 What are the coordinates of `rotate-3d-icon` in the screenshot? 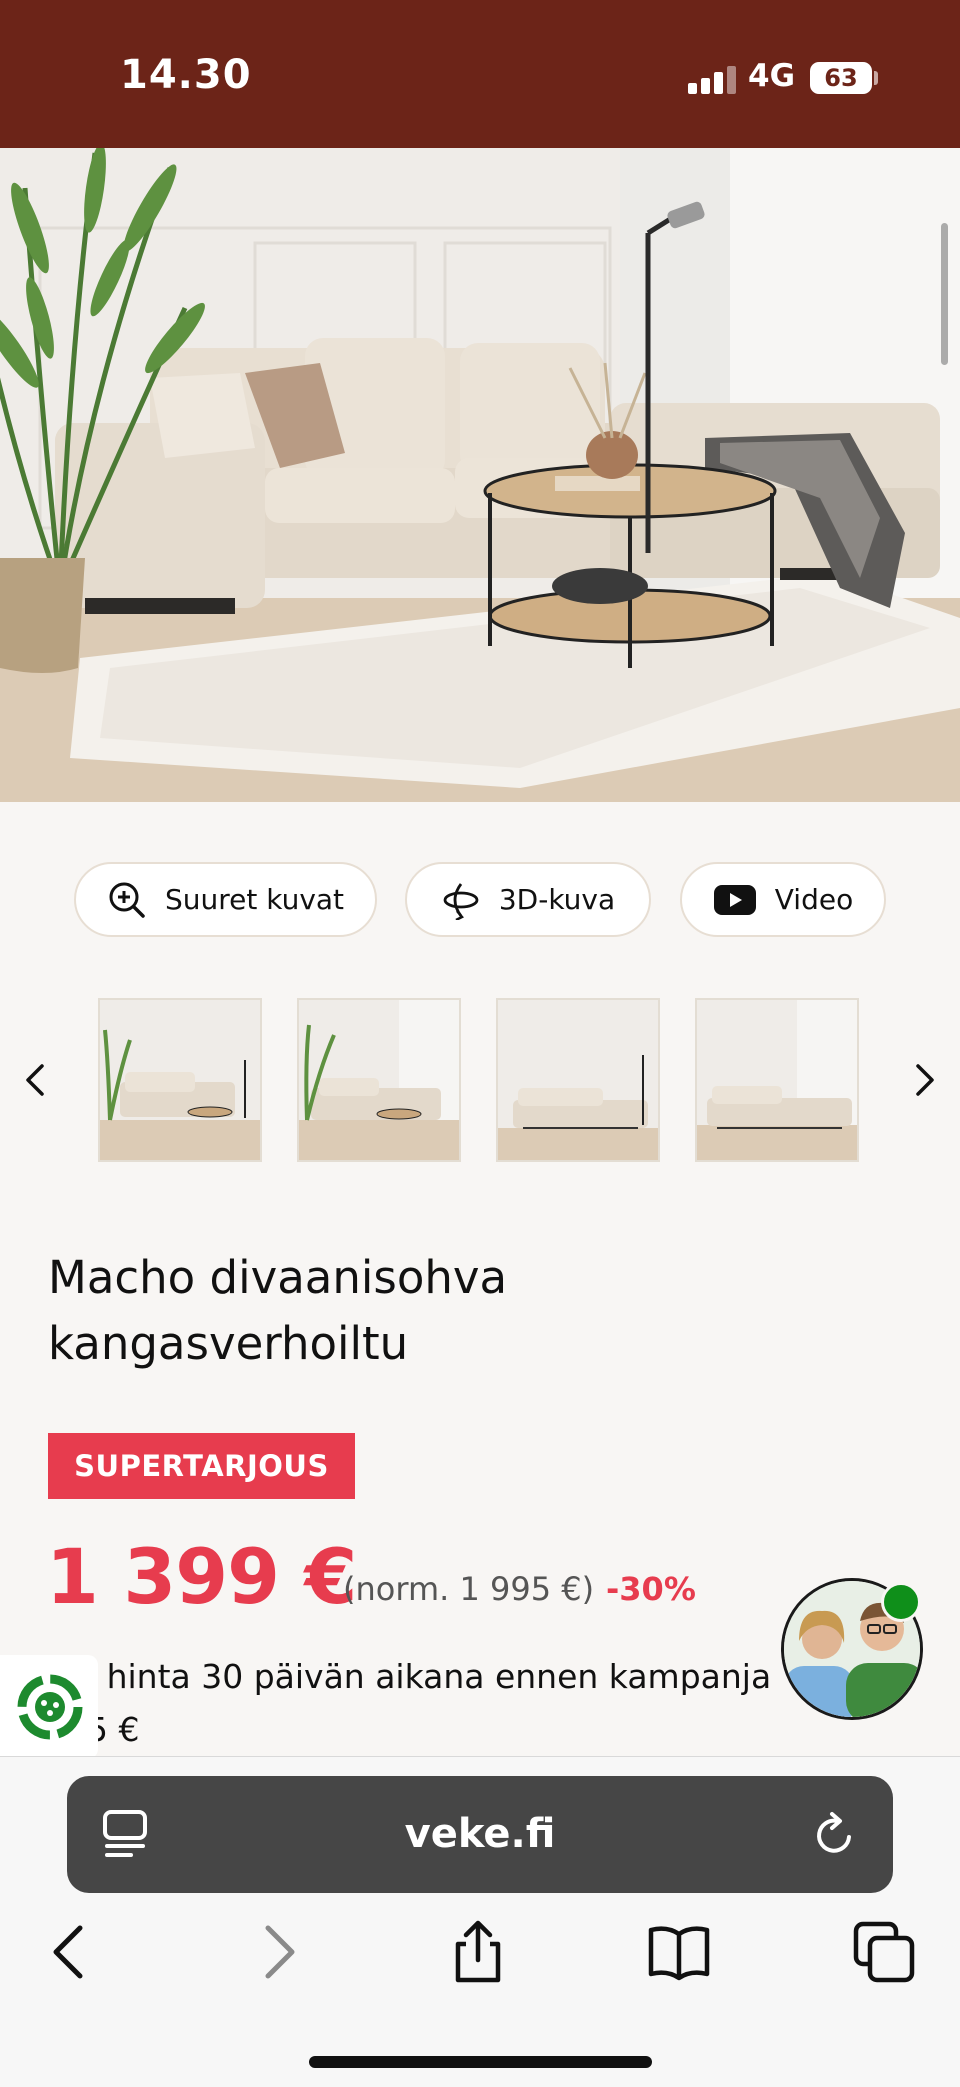 It's located at (461, 901).